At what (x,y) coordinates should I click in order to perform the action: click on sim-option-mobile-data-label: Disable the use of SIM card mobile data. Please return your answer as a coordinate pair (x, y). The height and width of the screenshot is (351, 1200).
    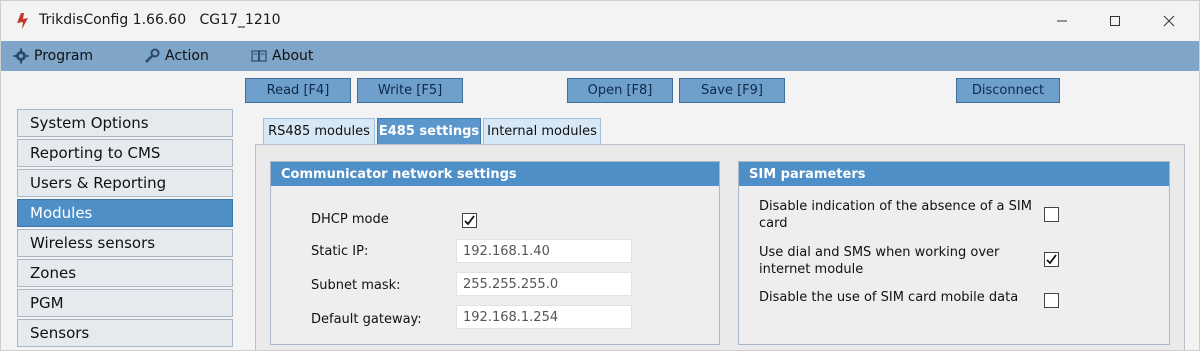
    Looking at the image, I should click on (889, 297).